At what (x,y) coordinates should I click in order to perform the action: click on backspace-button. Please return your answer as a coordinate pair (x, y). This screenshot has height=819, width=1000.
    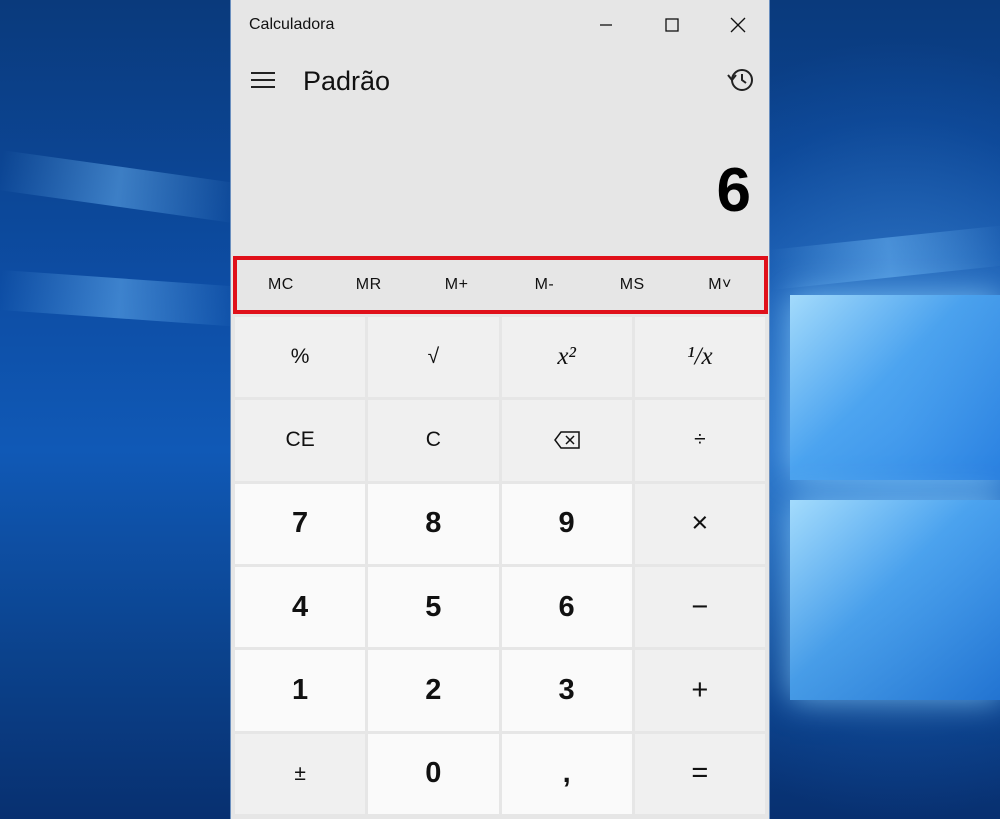
    Looking at the image, I should click on (566, 440).